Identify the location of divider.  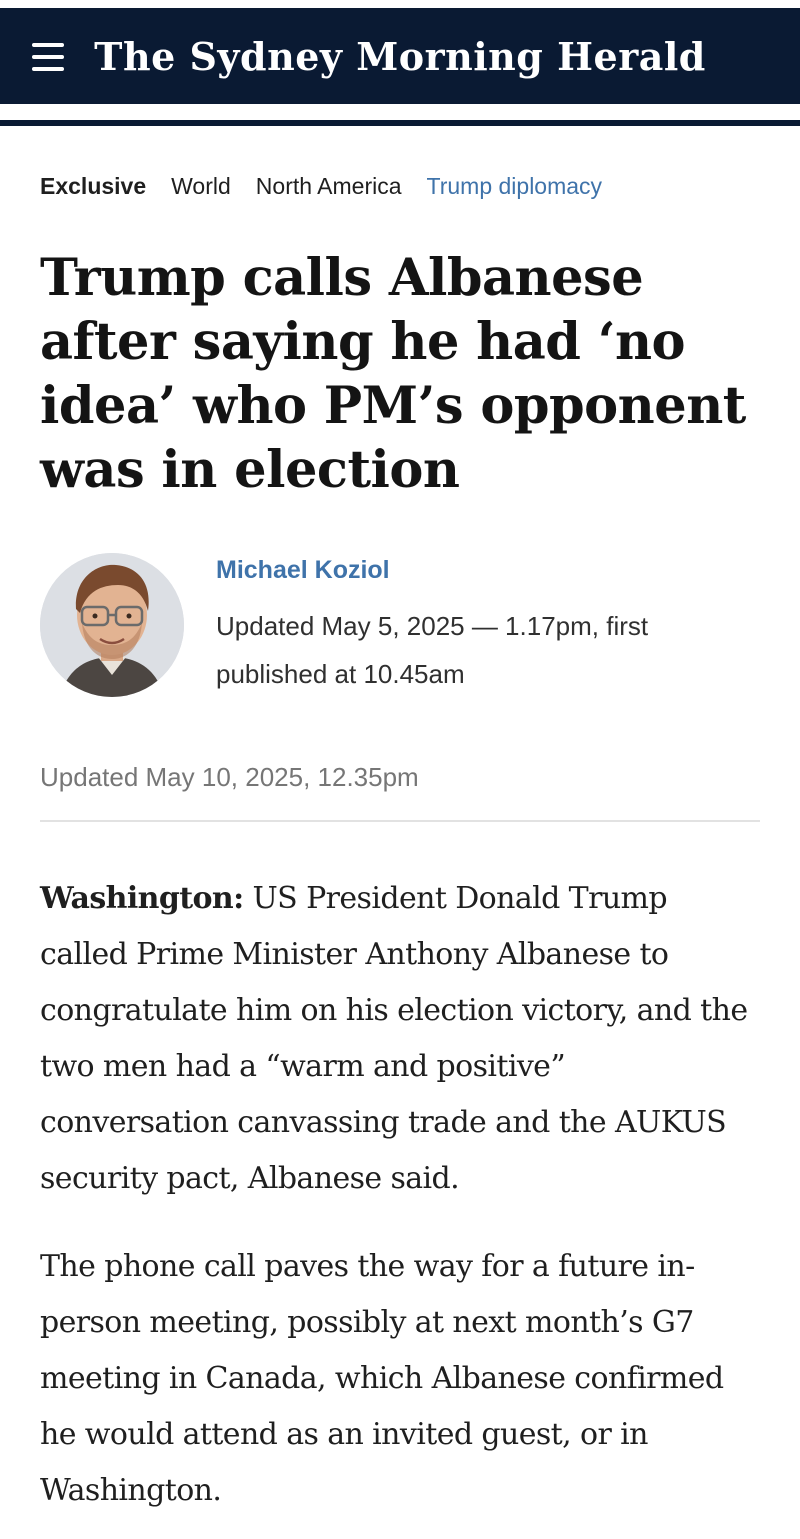
(400, 821).